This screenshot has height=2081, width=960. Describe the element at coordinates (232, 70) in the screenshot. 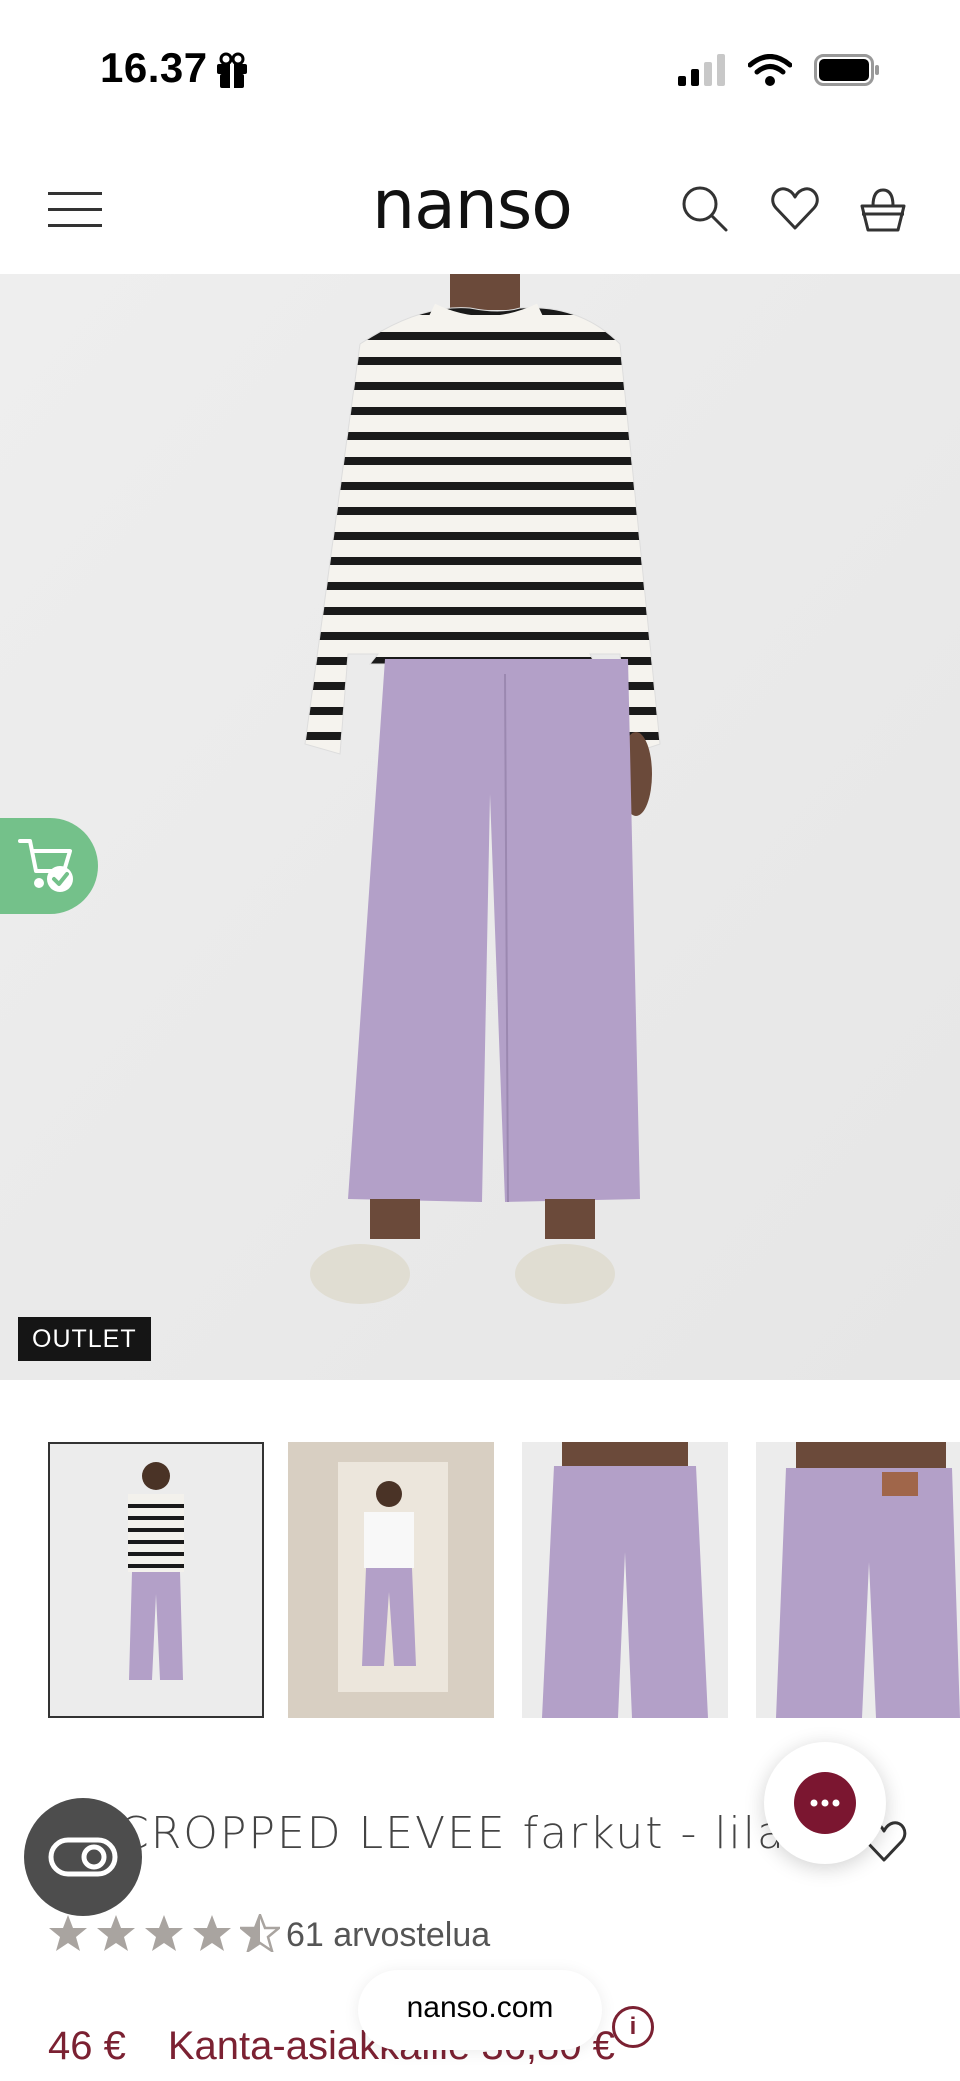

I see `gift-icon` at that location.